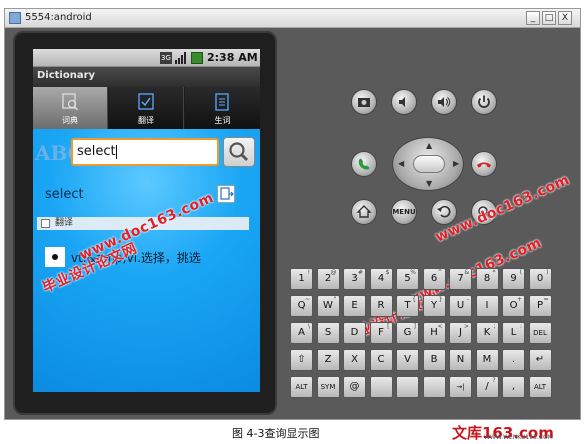 Image resolution: width=585 pixels, height=444 pixels. I want to click on key-alt-label: ), so click(547, 272).